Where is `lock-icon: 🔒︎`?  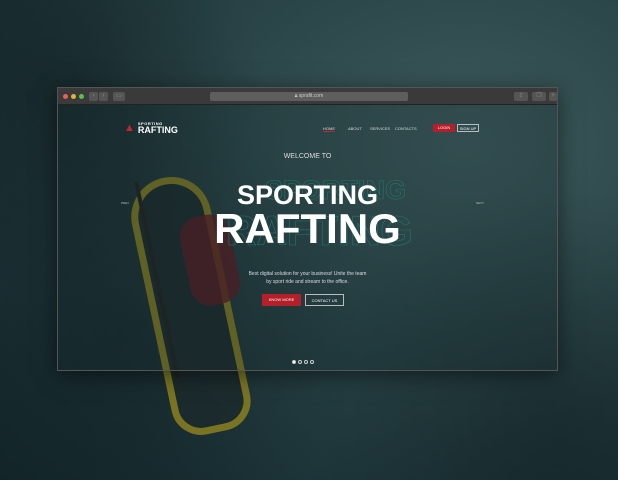
lock-icon: 🔒︎ is located at coordinates (296, 96).